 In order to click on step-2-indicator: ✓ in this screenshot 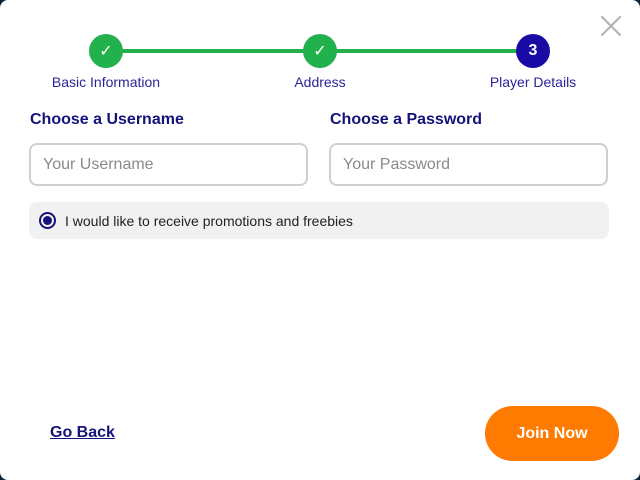, I will do `click(320, 51)`.